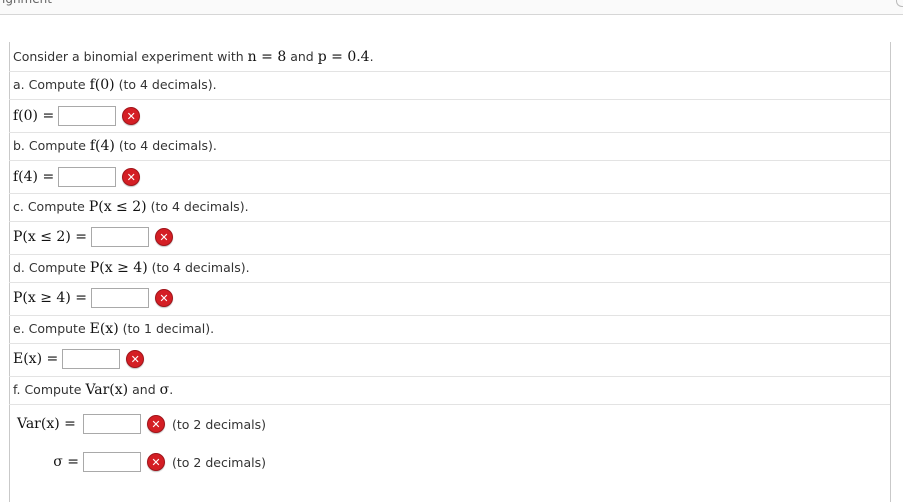  Describe the element at coordinates (119, 298) in the screenshot. I see `part-d-input` at that location.